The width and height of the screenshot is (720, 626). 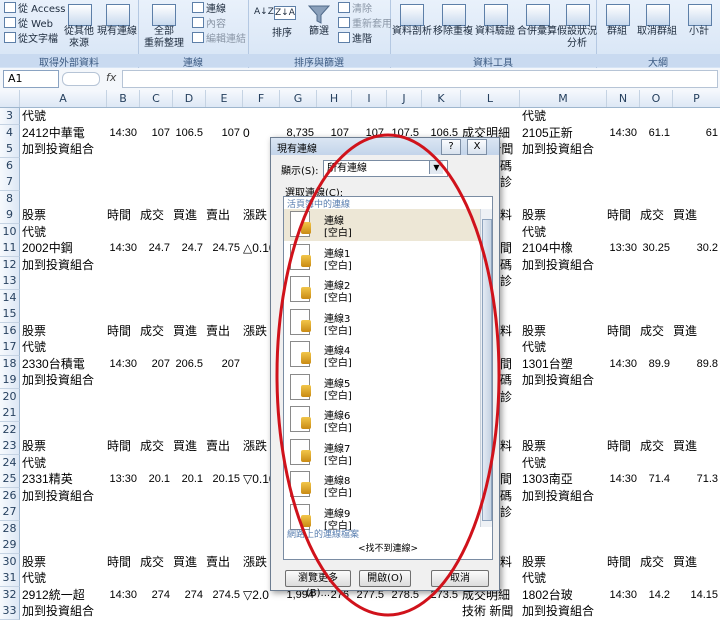 What do you see at coordinates (47, 248) in the screenshot?
I see `cell-a11: 2002中鋼` at bounding box center [47, 248].